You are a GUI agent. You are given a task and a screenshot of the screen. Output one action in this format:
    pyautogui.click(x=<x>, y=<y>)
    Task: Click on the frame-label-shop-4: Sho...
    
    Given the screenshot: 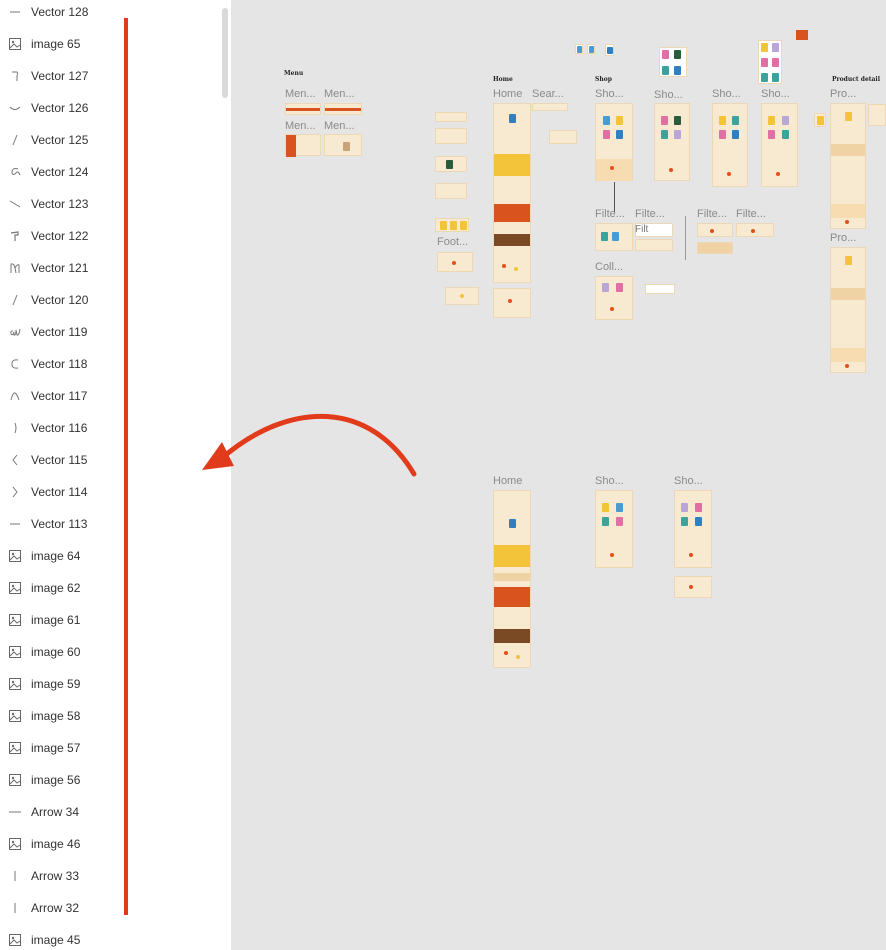 What is the action you would take?
    pyautogui.click(x=775, y=94)
    